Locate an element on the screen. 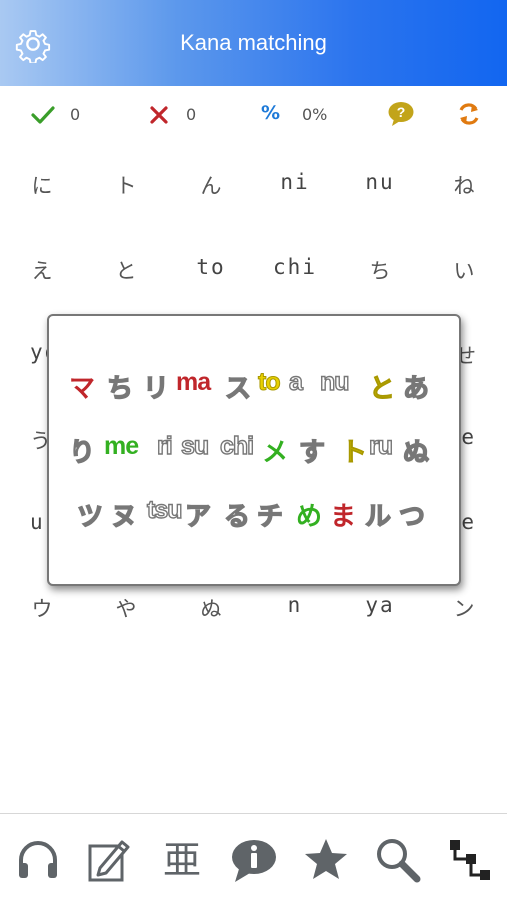  popup-row: マちリ ma ス to a nu とあ is located at coordinates (256, 389).